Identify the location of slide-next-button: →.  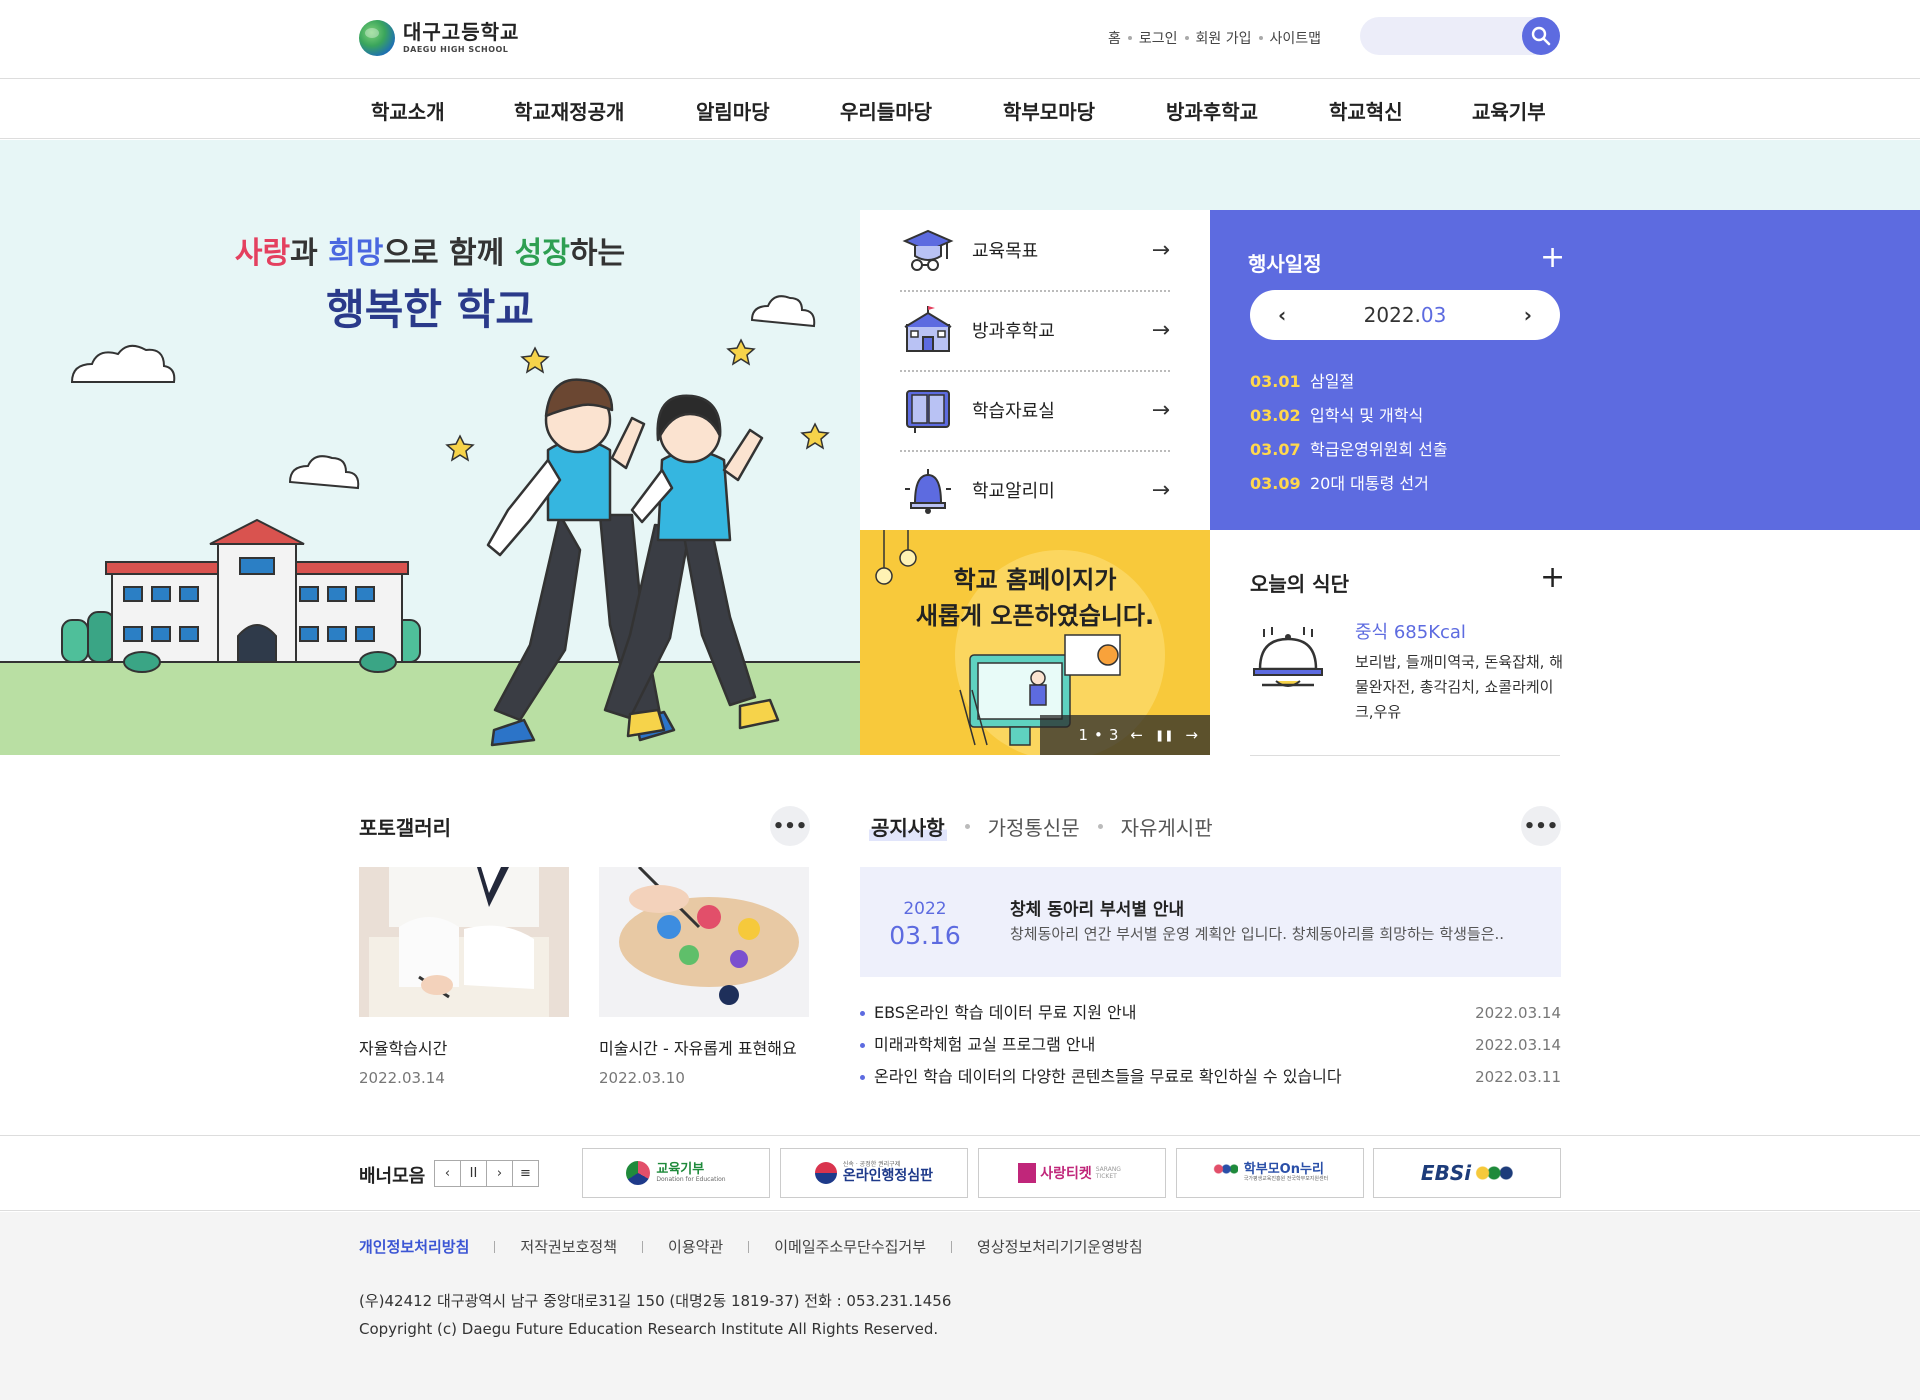
(1191, 735).